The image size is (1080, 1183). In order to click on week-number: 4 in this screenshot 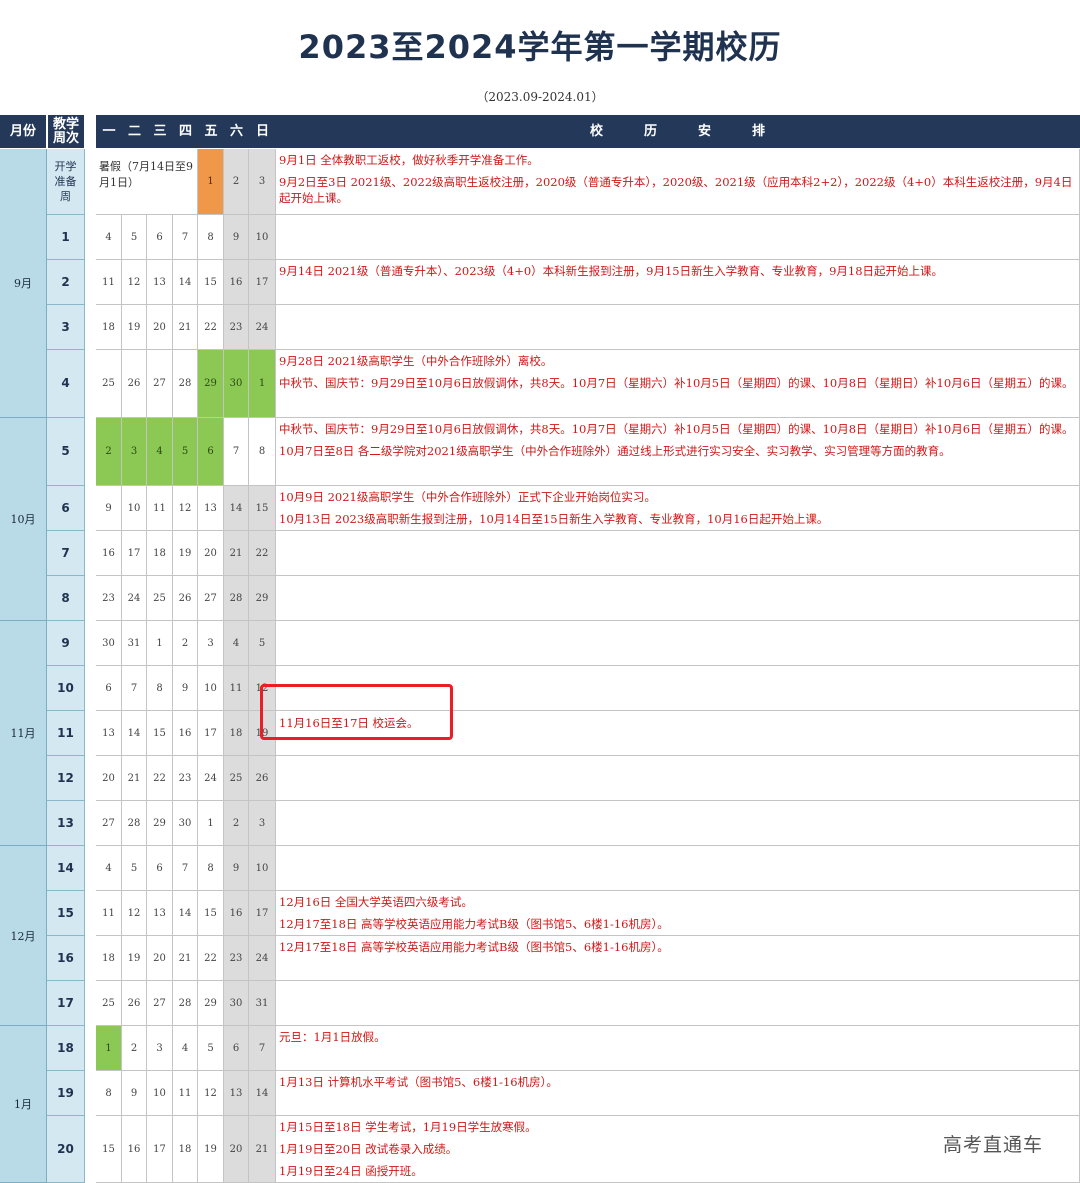, I will do `click(66, 384)`.